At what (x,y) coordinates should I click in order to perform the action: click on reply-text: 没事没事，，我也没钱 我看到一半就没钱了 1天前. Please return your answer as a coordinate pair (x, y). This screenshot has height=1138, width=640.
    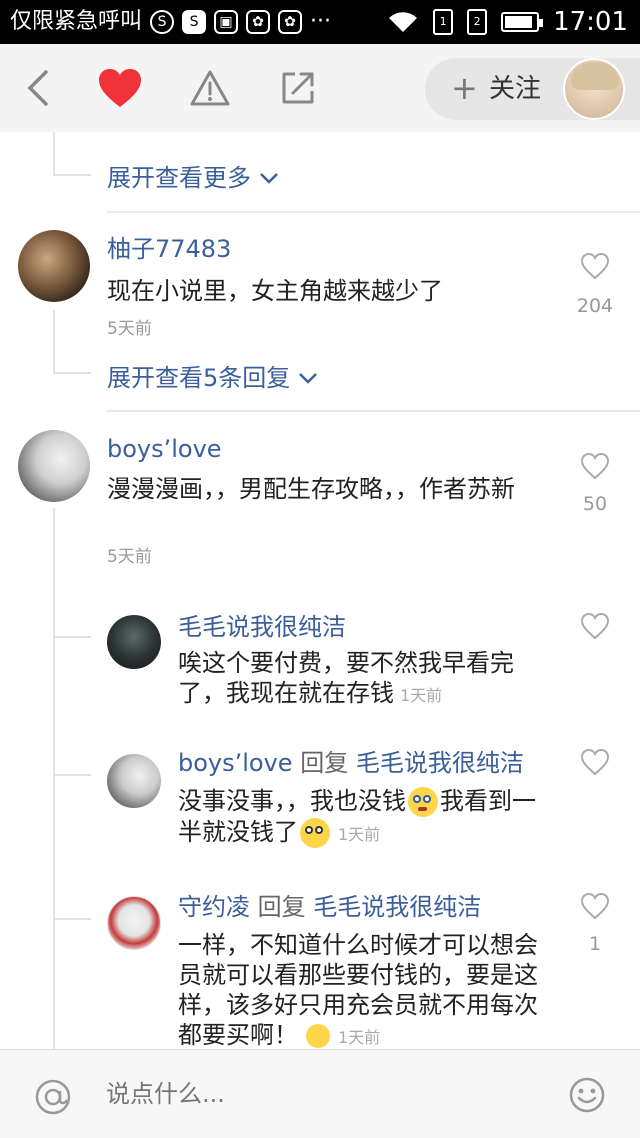
    Looking at the image, I should click on (365, 818).